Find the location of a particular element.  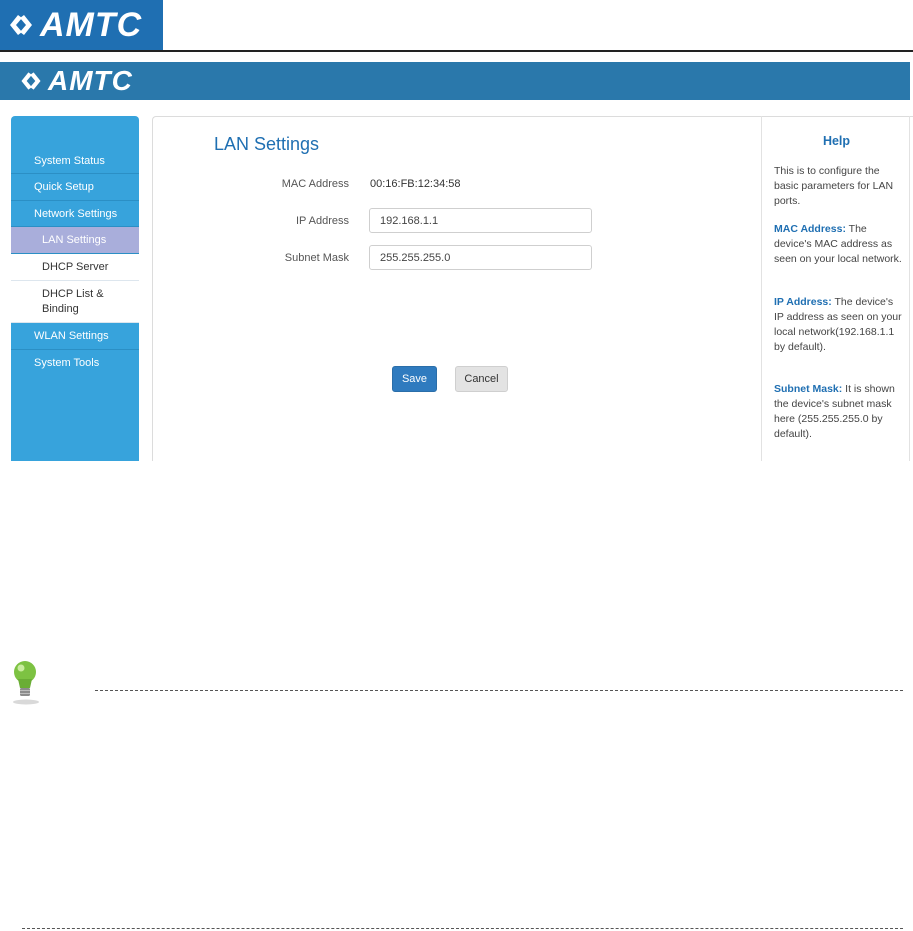

subnet-mask-label: Subnet Mask is located at coordinates (316, 258).